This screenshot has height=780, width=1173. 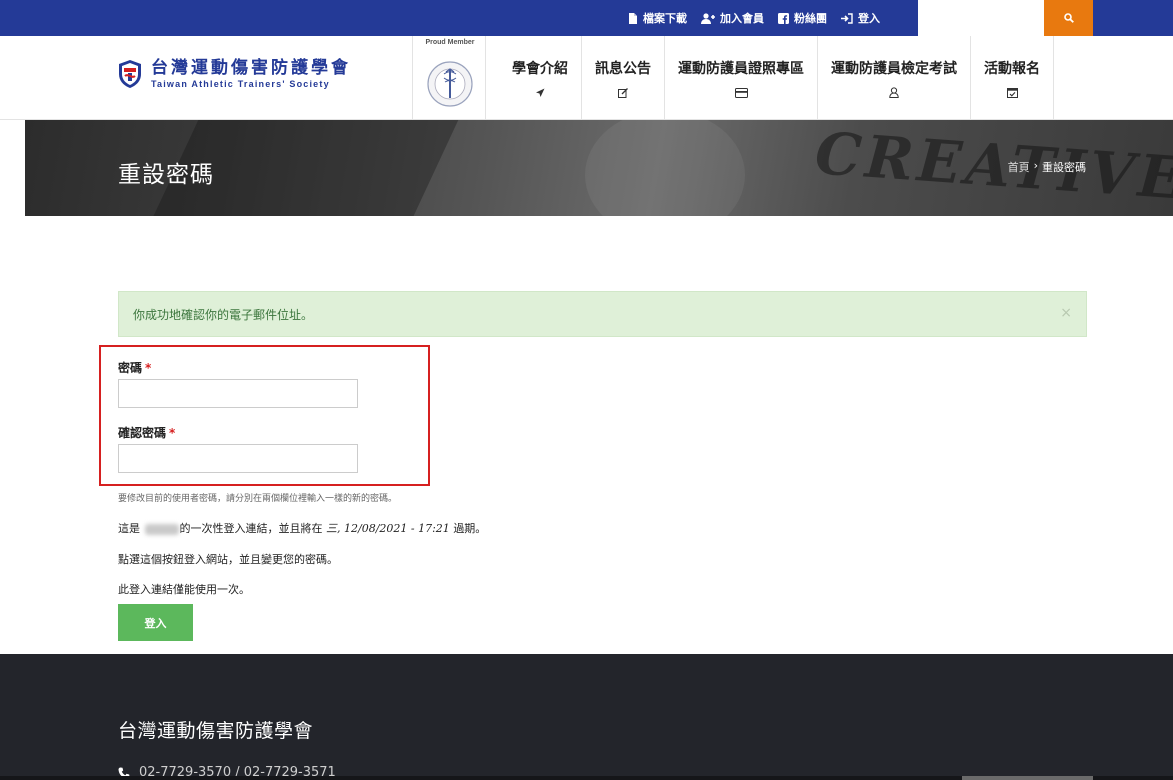 I want to click on password-input, so click(x=238, y=393).